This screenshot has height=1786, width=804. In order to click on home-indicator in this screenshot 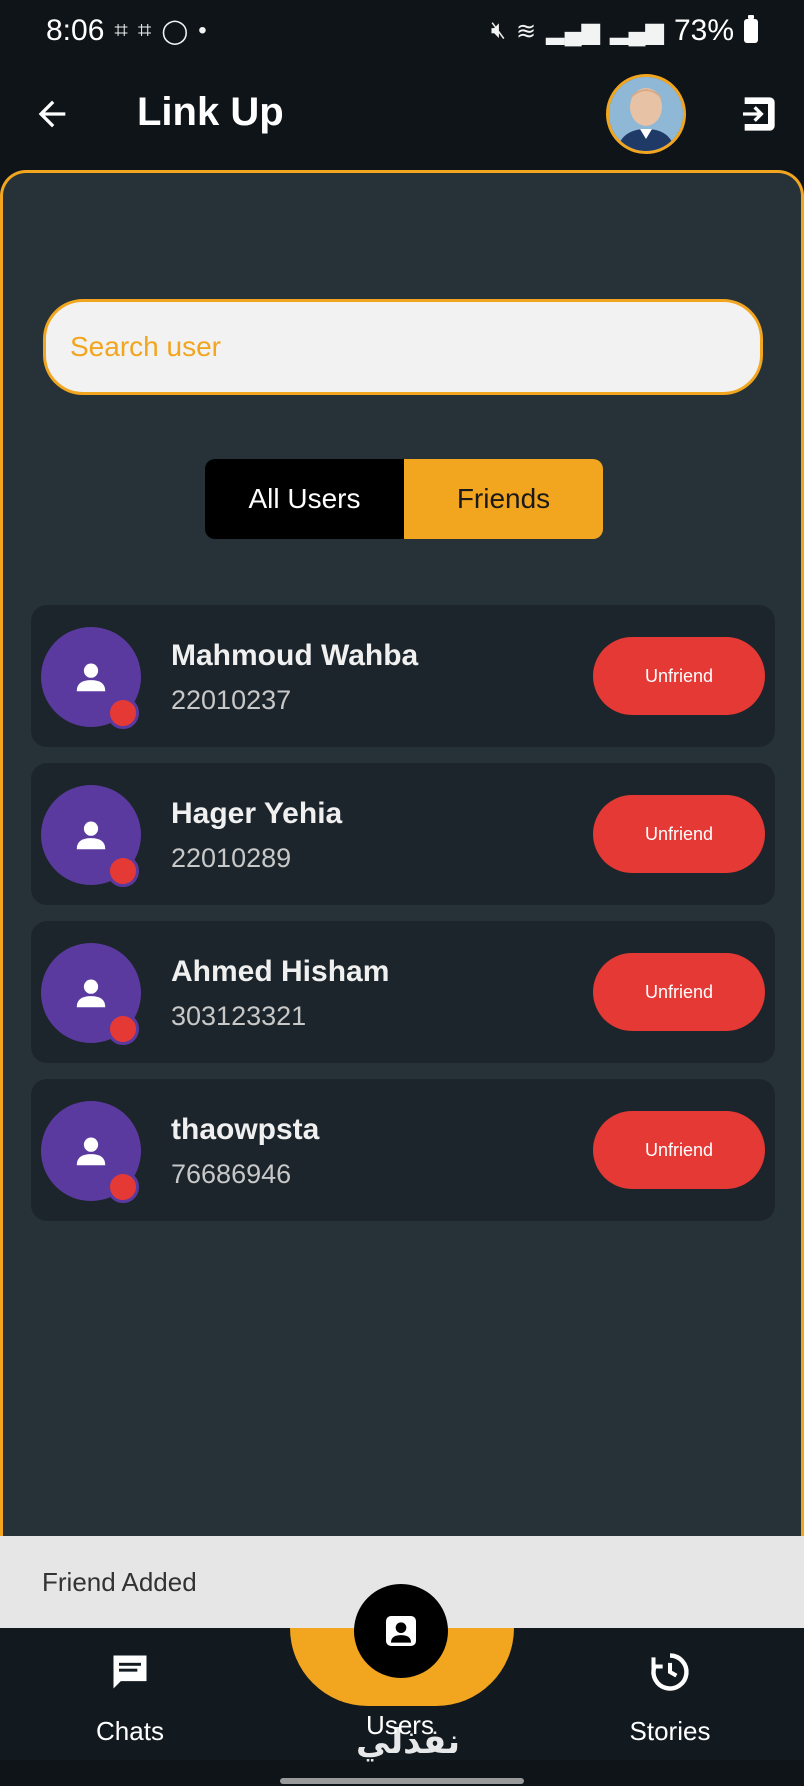, I will do `click(402, 1781)`.